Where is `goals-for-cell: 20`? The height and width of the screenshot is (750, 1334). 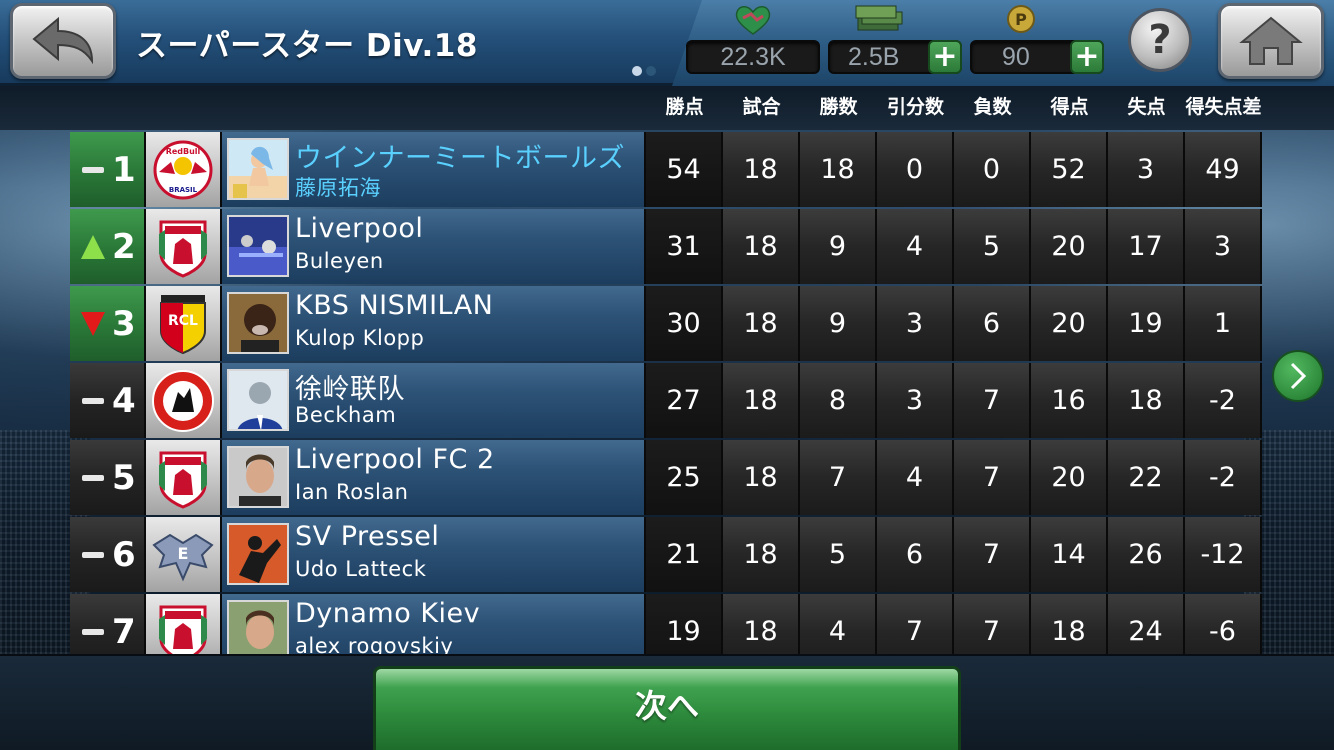
goals-for-cell: 20 is located at coordinates (1069, 323).